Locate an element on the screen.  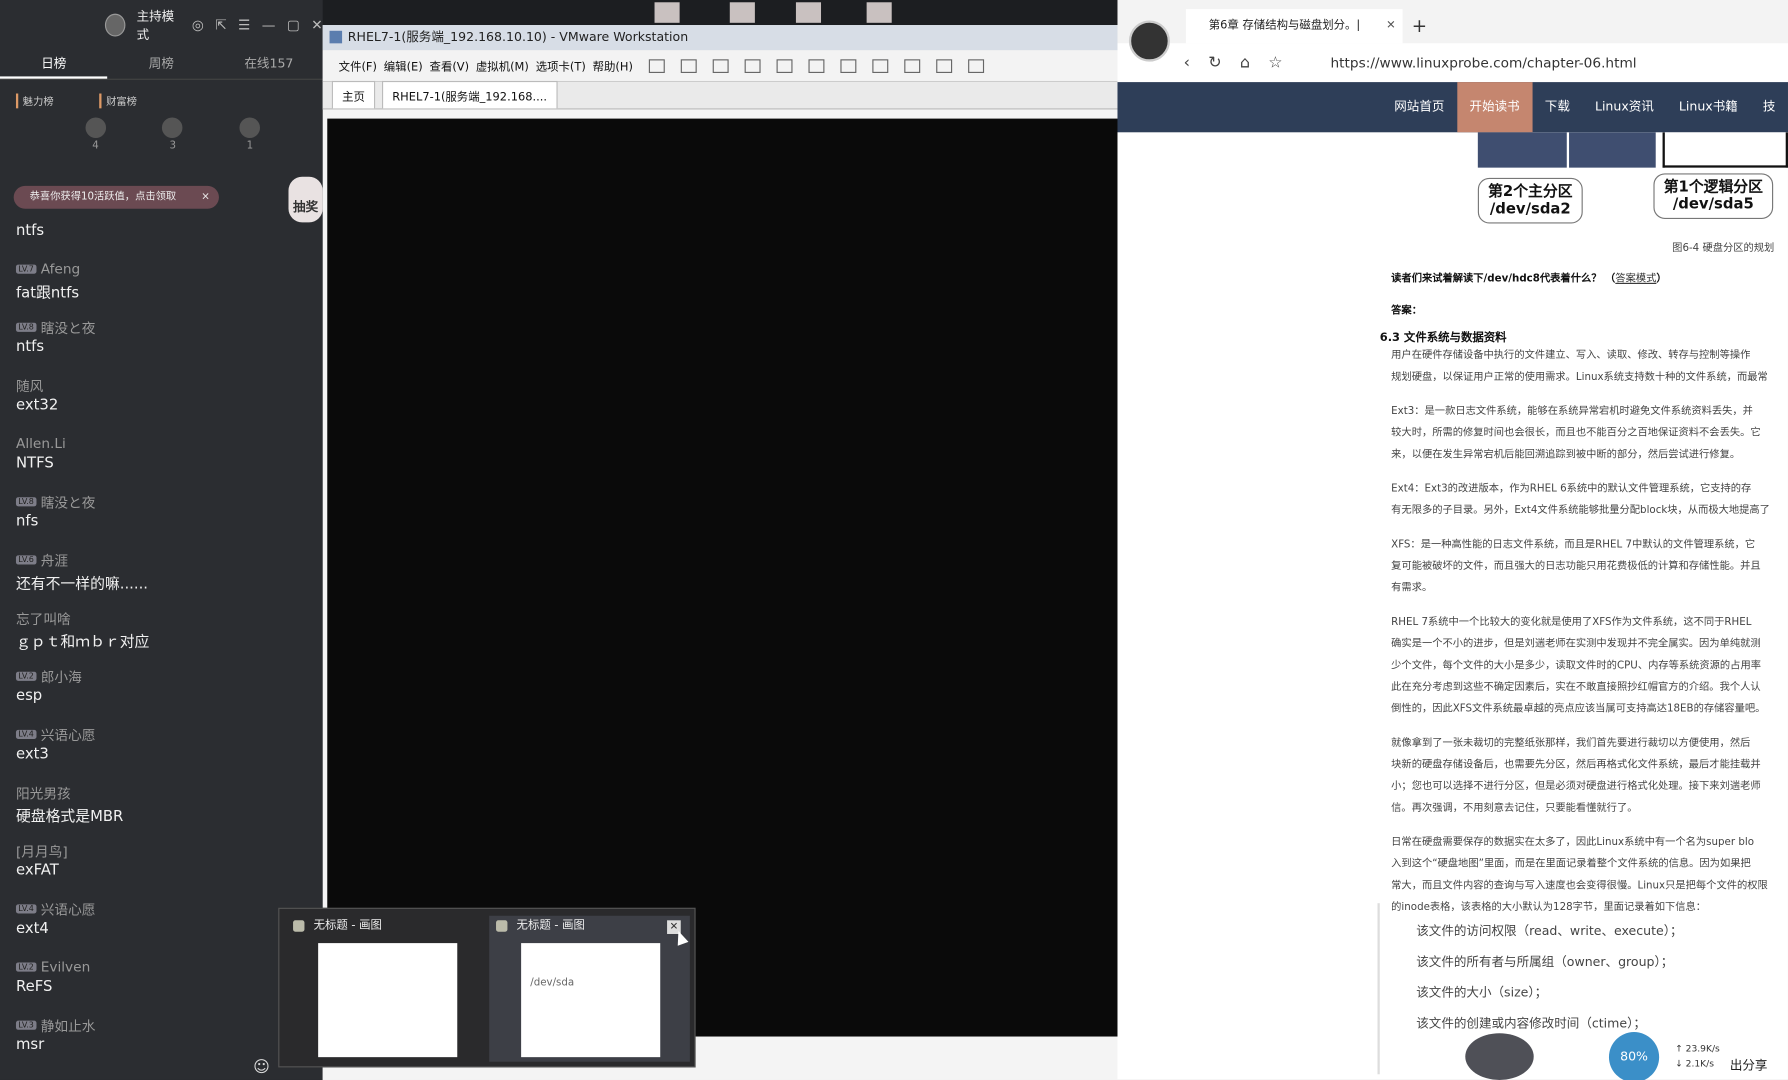
chat-user: LV.2 郎小海 is located at coordinates (163, 676).